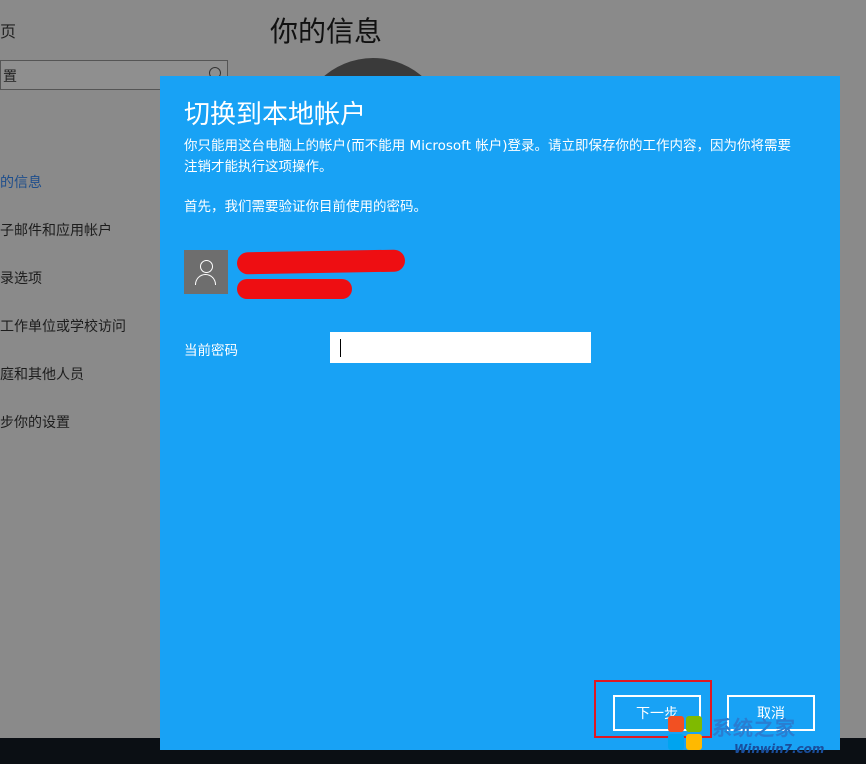 This screenshot has height=764, width=866. I want to click on nav-item-sync-settings: 步你的设置, so click(35, 422).